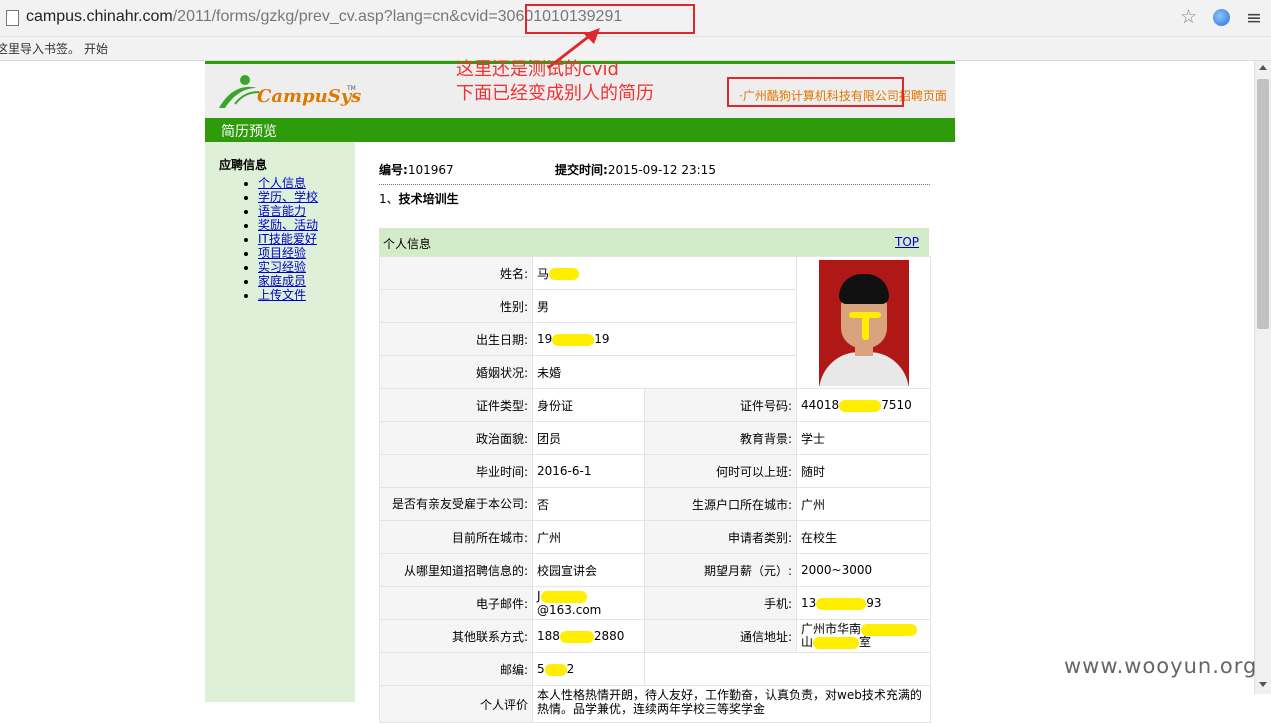  I want to click on table-row: 从哪里知道招聘信息的: 校园宣讲会 期望月薪（元）: 2000~3000, so click(655, 570).